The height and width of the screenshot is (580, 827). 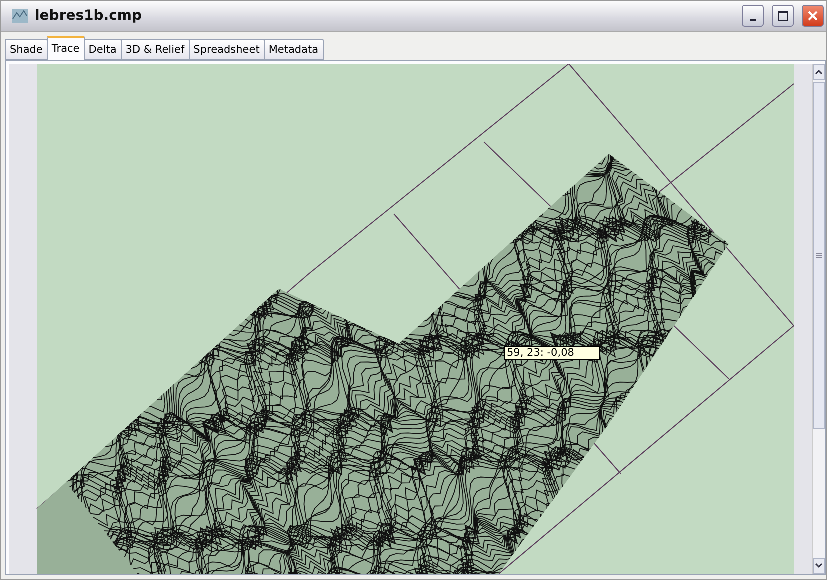 I want to click on minimize-icon, so click(x=753, y=20).